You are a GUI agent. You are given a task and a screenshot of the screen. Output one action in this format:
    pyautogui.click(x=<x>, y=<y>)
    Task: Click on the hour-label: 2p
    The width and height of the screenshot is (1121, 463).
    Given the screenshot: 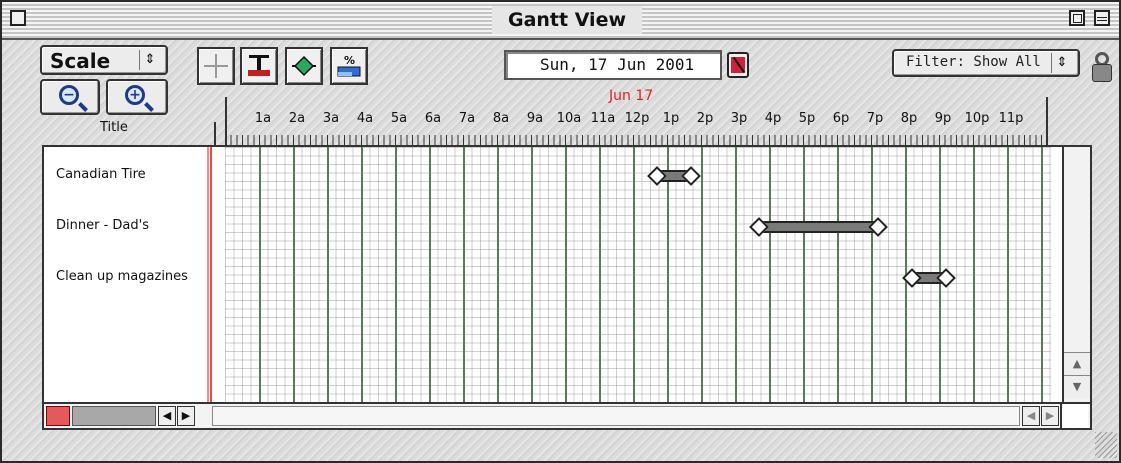 What is the action you would take?
    pyautogui.click(x=705, y=118)
    